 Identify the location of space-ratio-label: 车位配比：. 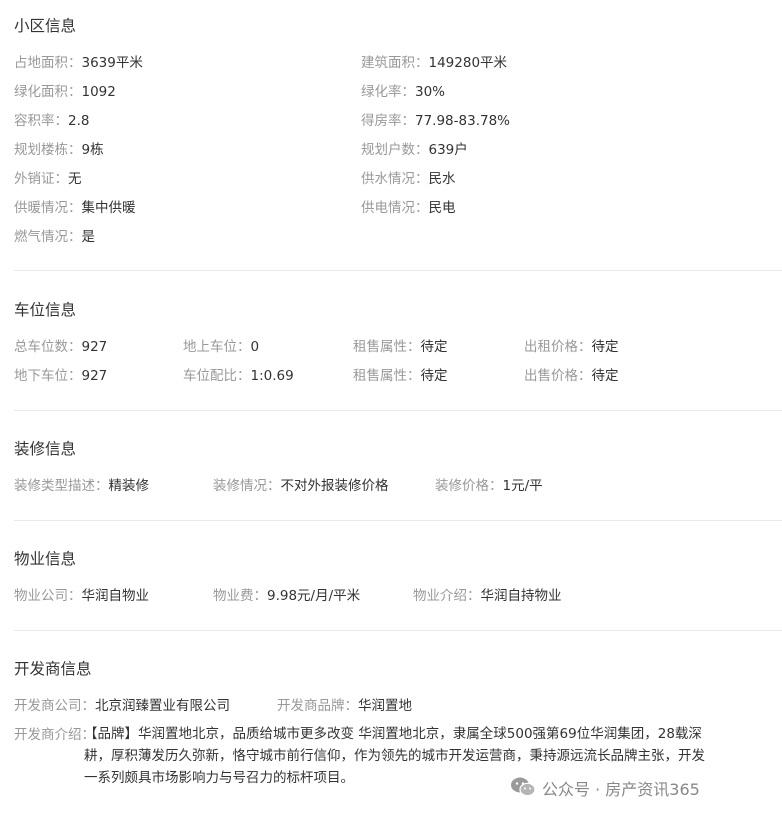
(217, 376).